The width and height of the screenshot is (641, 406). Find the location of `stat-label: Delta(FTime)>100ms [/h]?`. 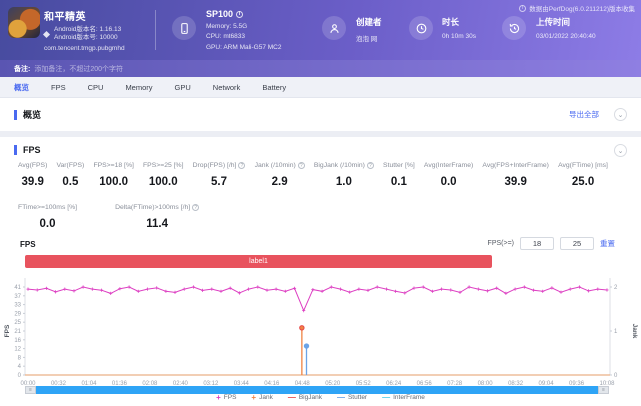

stat-label: Delta(FTime)>100ms [/h]? is located at coordinates (157, 207).